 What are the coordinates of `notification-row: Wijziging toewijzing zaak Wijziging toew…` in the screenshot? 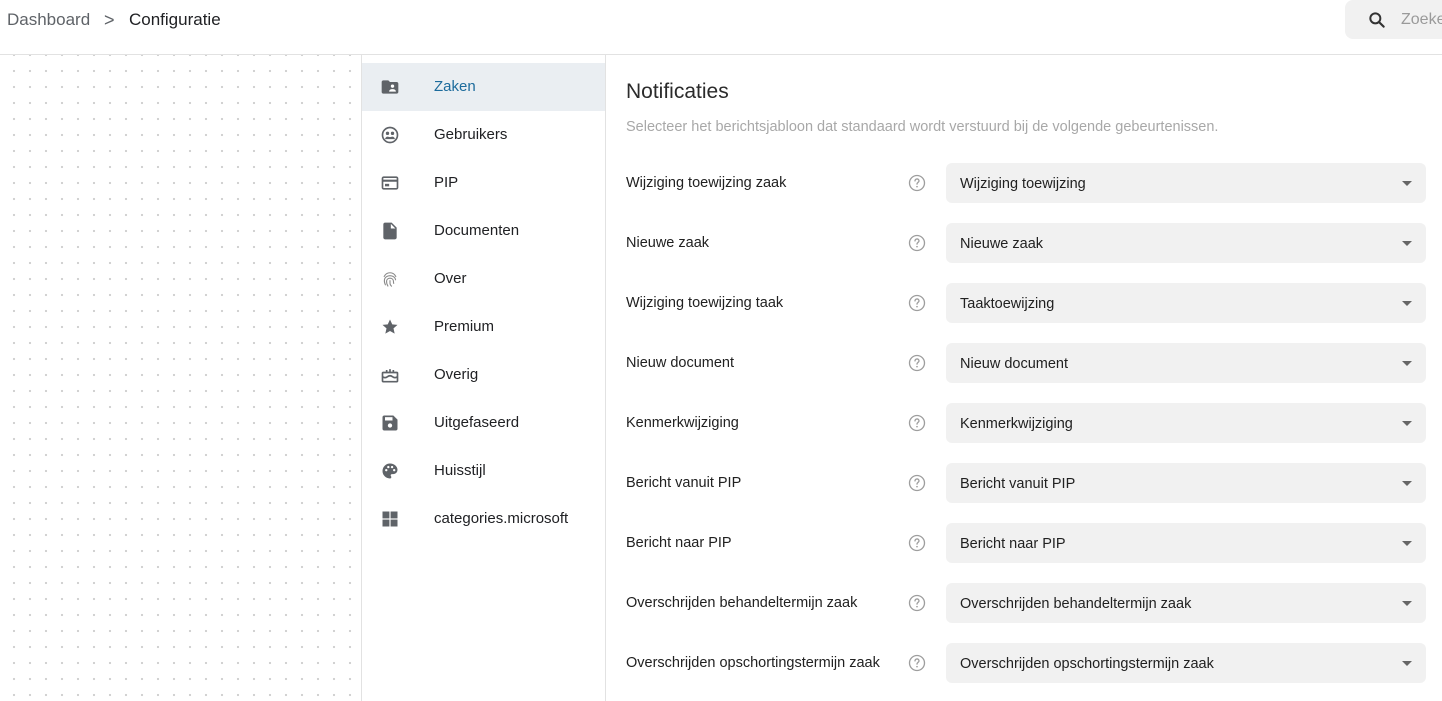 It's located at (1024, 183).